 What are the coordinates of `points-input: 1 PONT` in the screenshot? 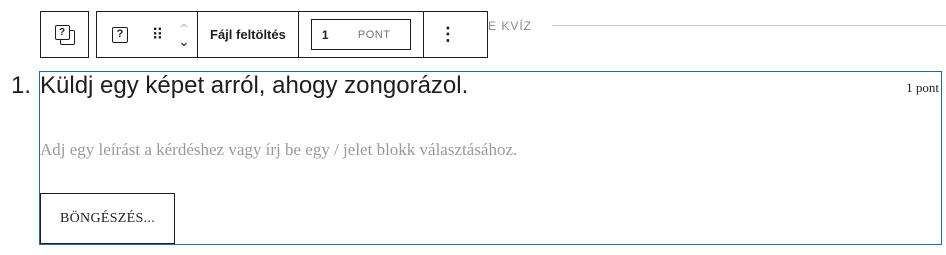 It's located at (360, 34).